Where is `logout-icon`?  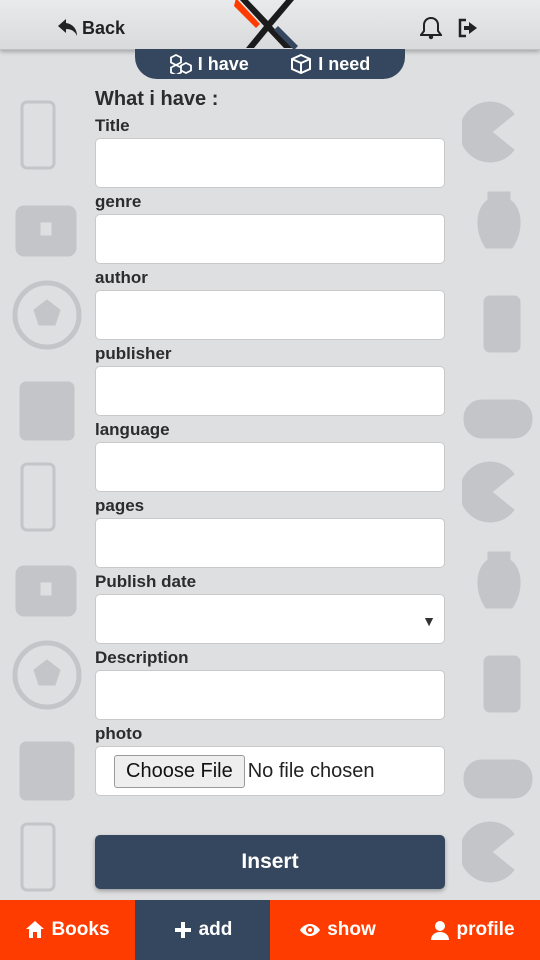 logout-icon is located at coordinates (468, 28).